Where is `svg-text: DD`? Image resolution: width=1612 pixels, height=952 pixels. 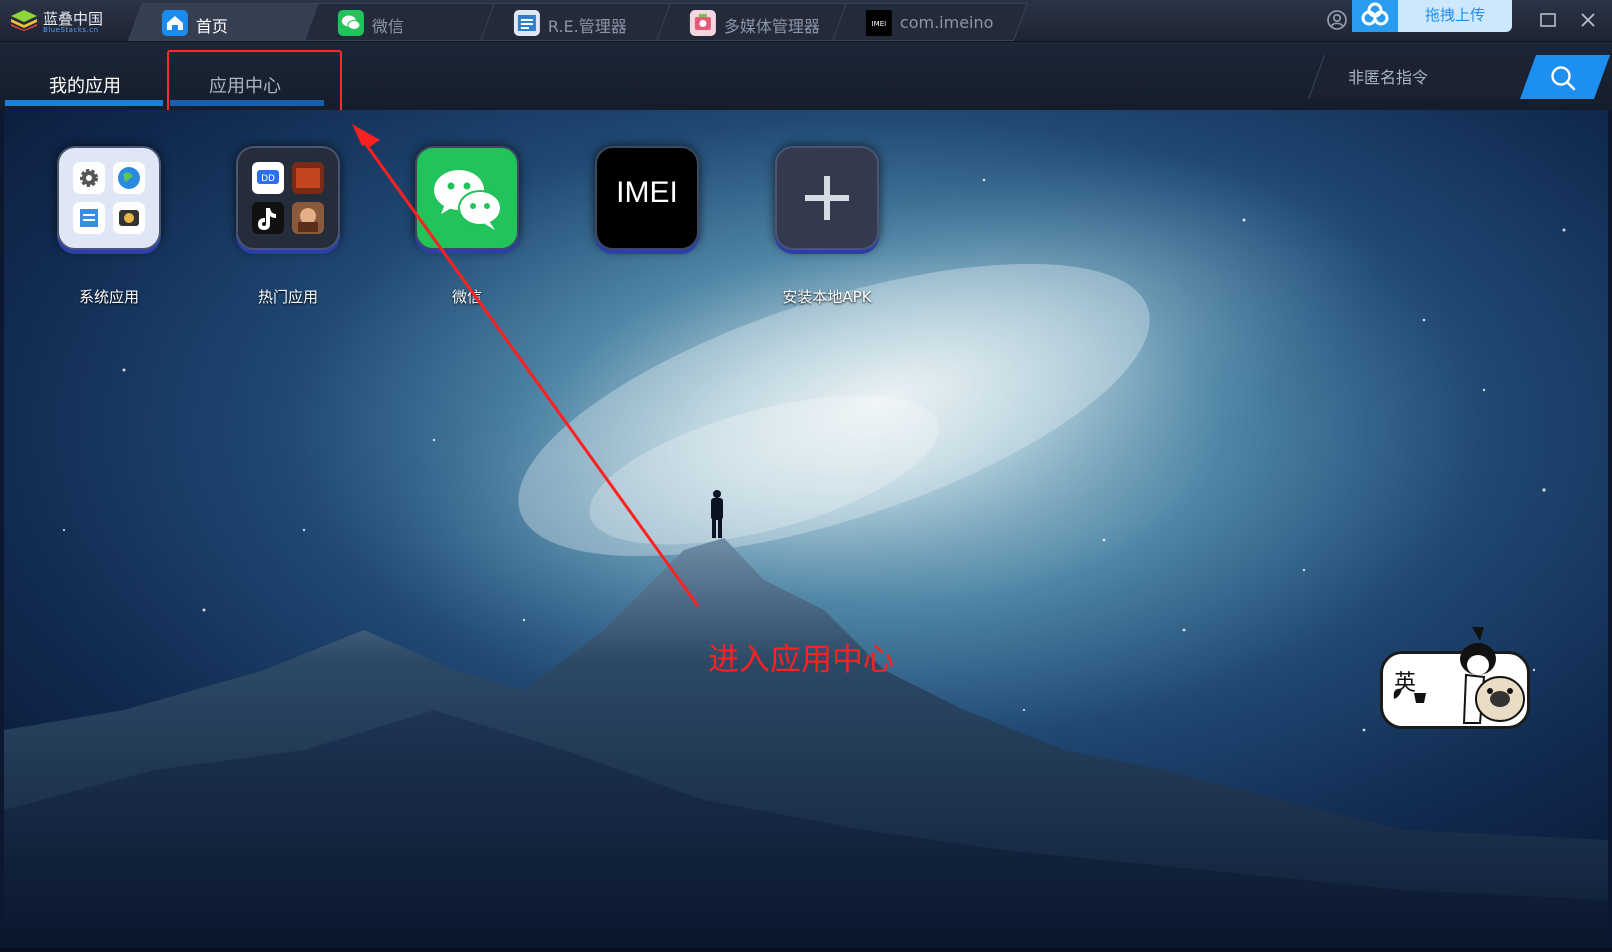
svg-text: DD is located at coordinates (268, 179).